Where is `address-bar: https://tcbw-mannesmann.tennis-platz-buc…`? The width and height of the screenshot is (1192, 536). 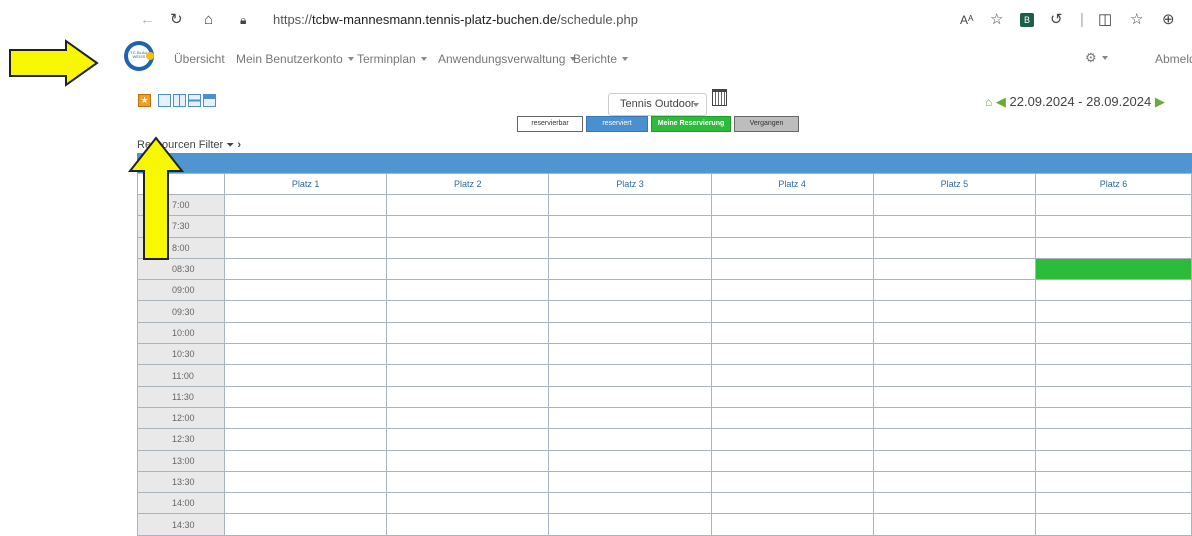 address-bar: https://tcbw-mannesmann.tennis-platz-buc… is located at coordinates (455, 19).